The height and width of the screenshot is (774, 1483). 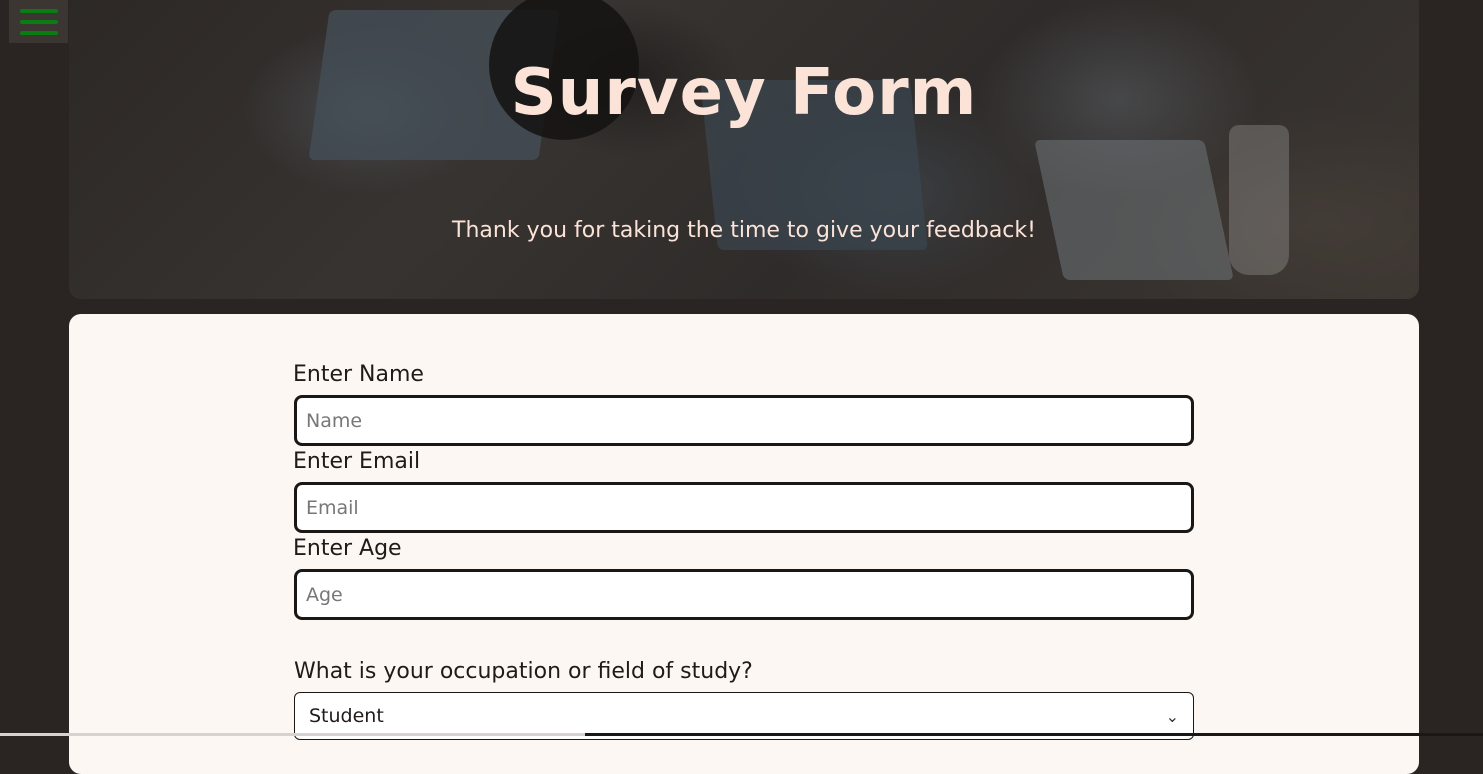 What do you see at coordinates (744, 420) in the screenshot?
I see `name-input` at bounding box center [744, 420].